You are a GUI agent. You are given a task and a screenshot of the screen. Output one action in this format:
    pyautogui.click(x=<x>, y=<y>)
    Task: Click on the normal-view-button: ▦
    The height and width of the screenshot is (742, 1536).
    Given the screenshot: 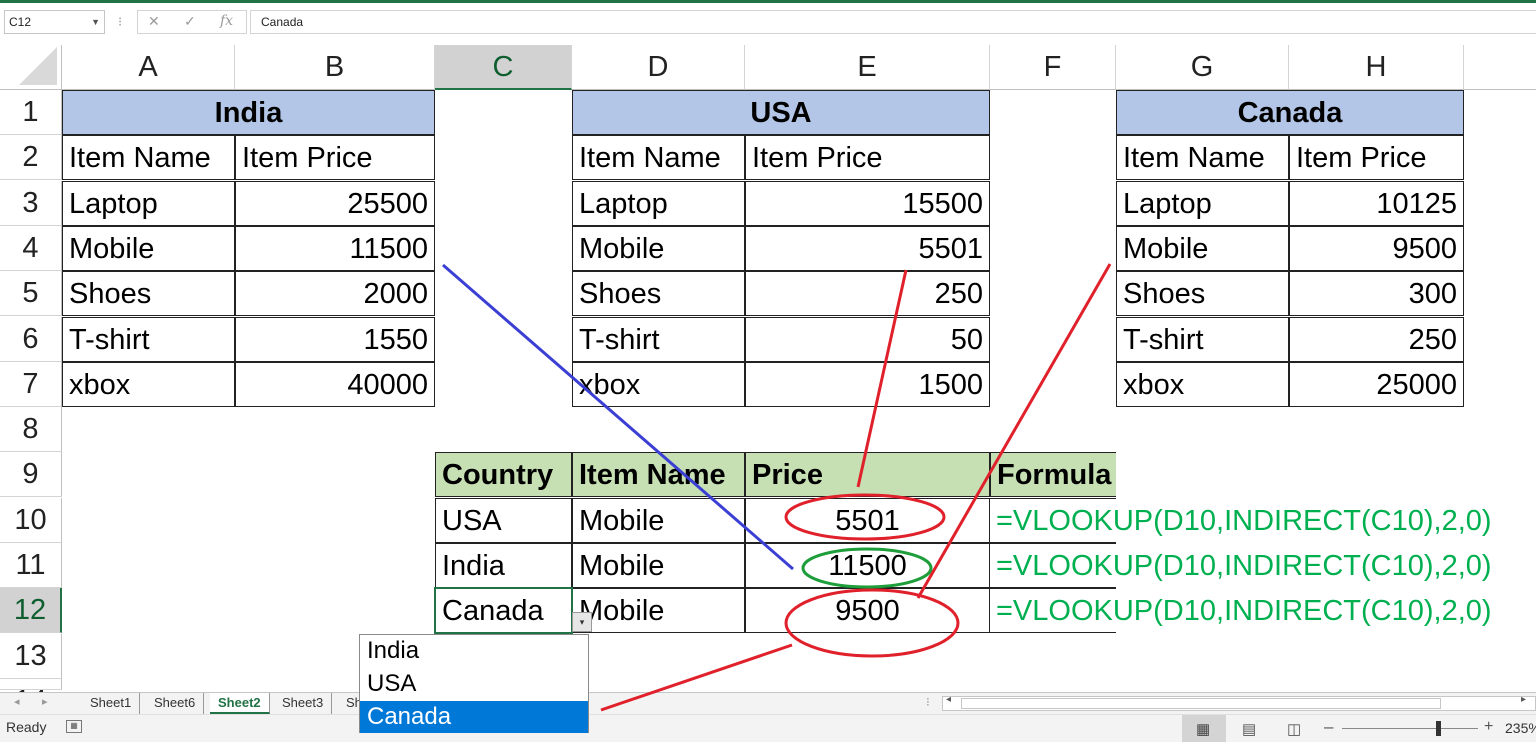 What is the action you would take?
    pyautogui.click(x=1204, y=728)
    